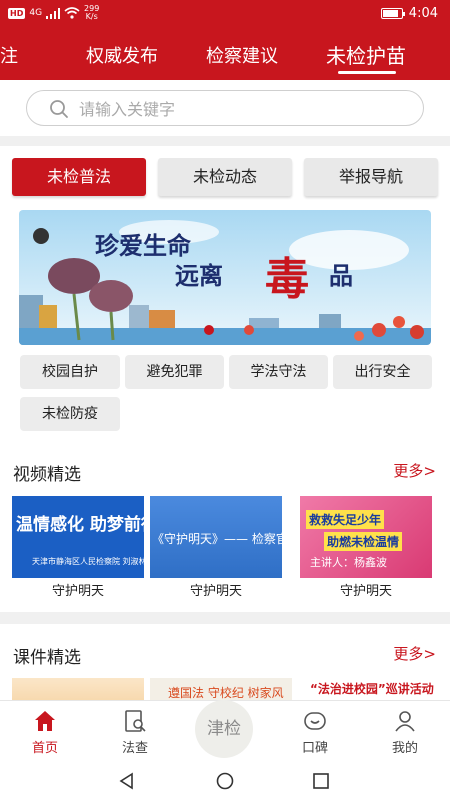 This screenshot has height=800, width=450. What do you see at coordinates (224, 729) in the screenshot?
I see `center-logo-button: 津检` at bounding box center [224, 729].